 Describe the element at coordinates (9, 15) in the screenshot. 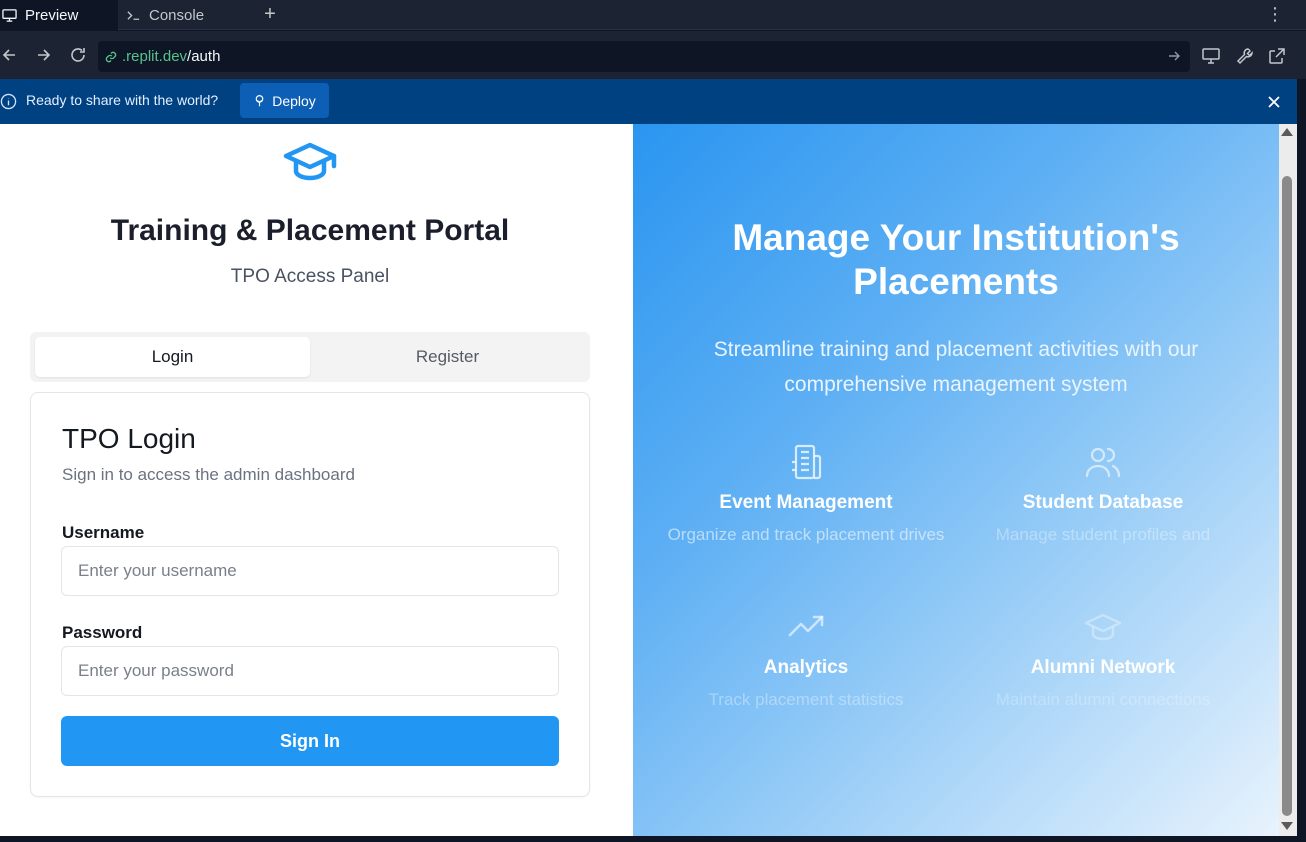

I see `monitor-icon` at that location.